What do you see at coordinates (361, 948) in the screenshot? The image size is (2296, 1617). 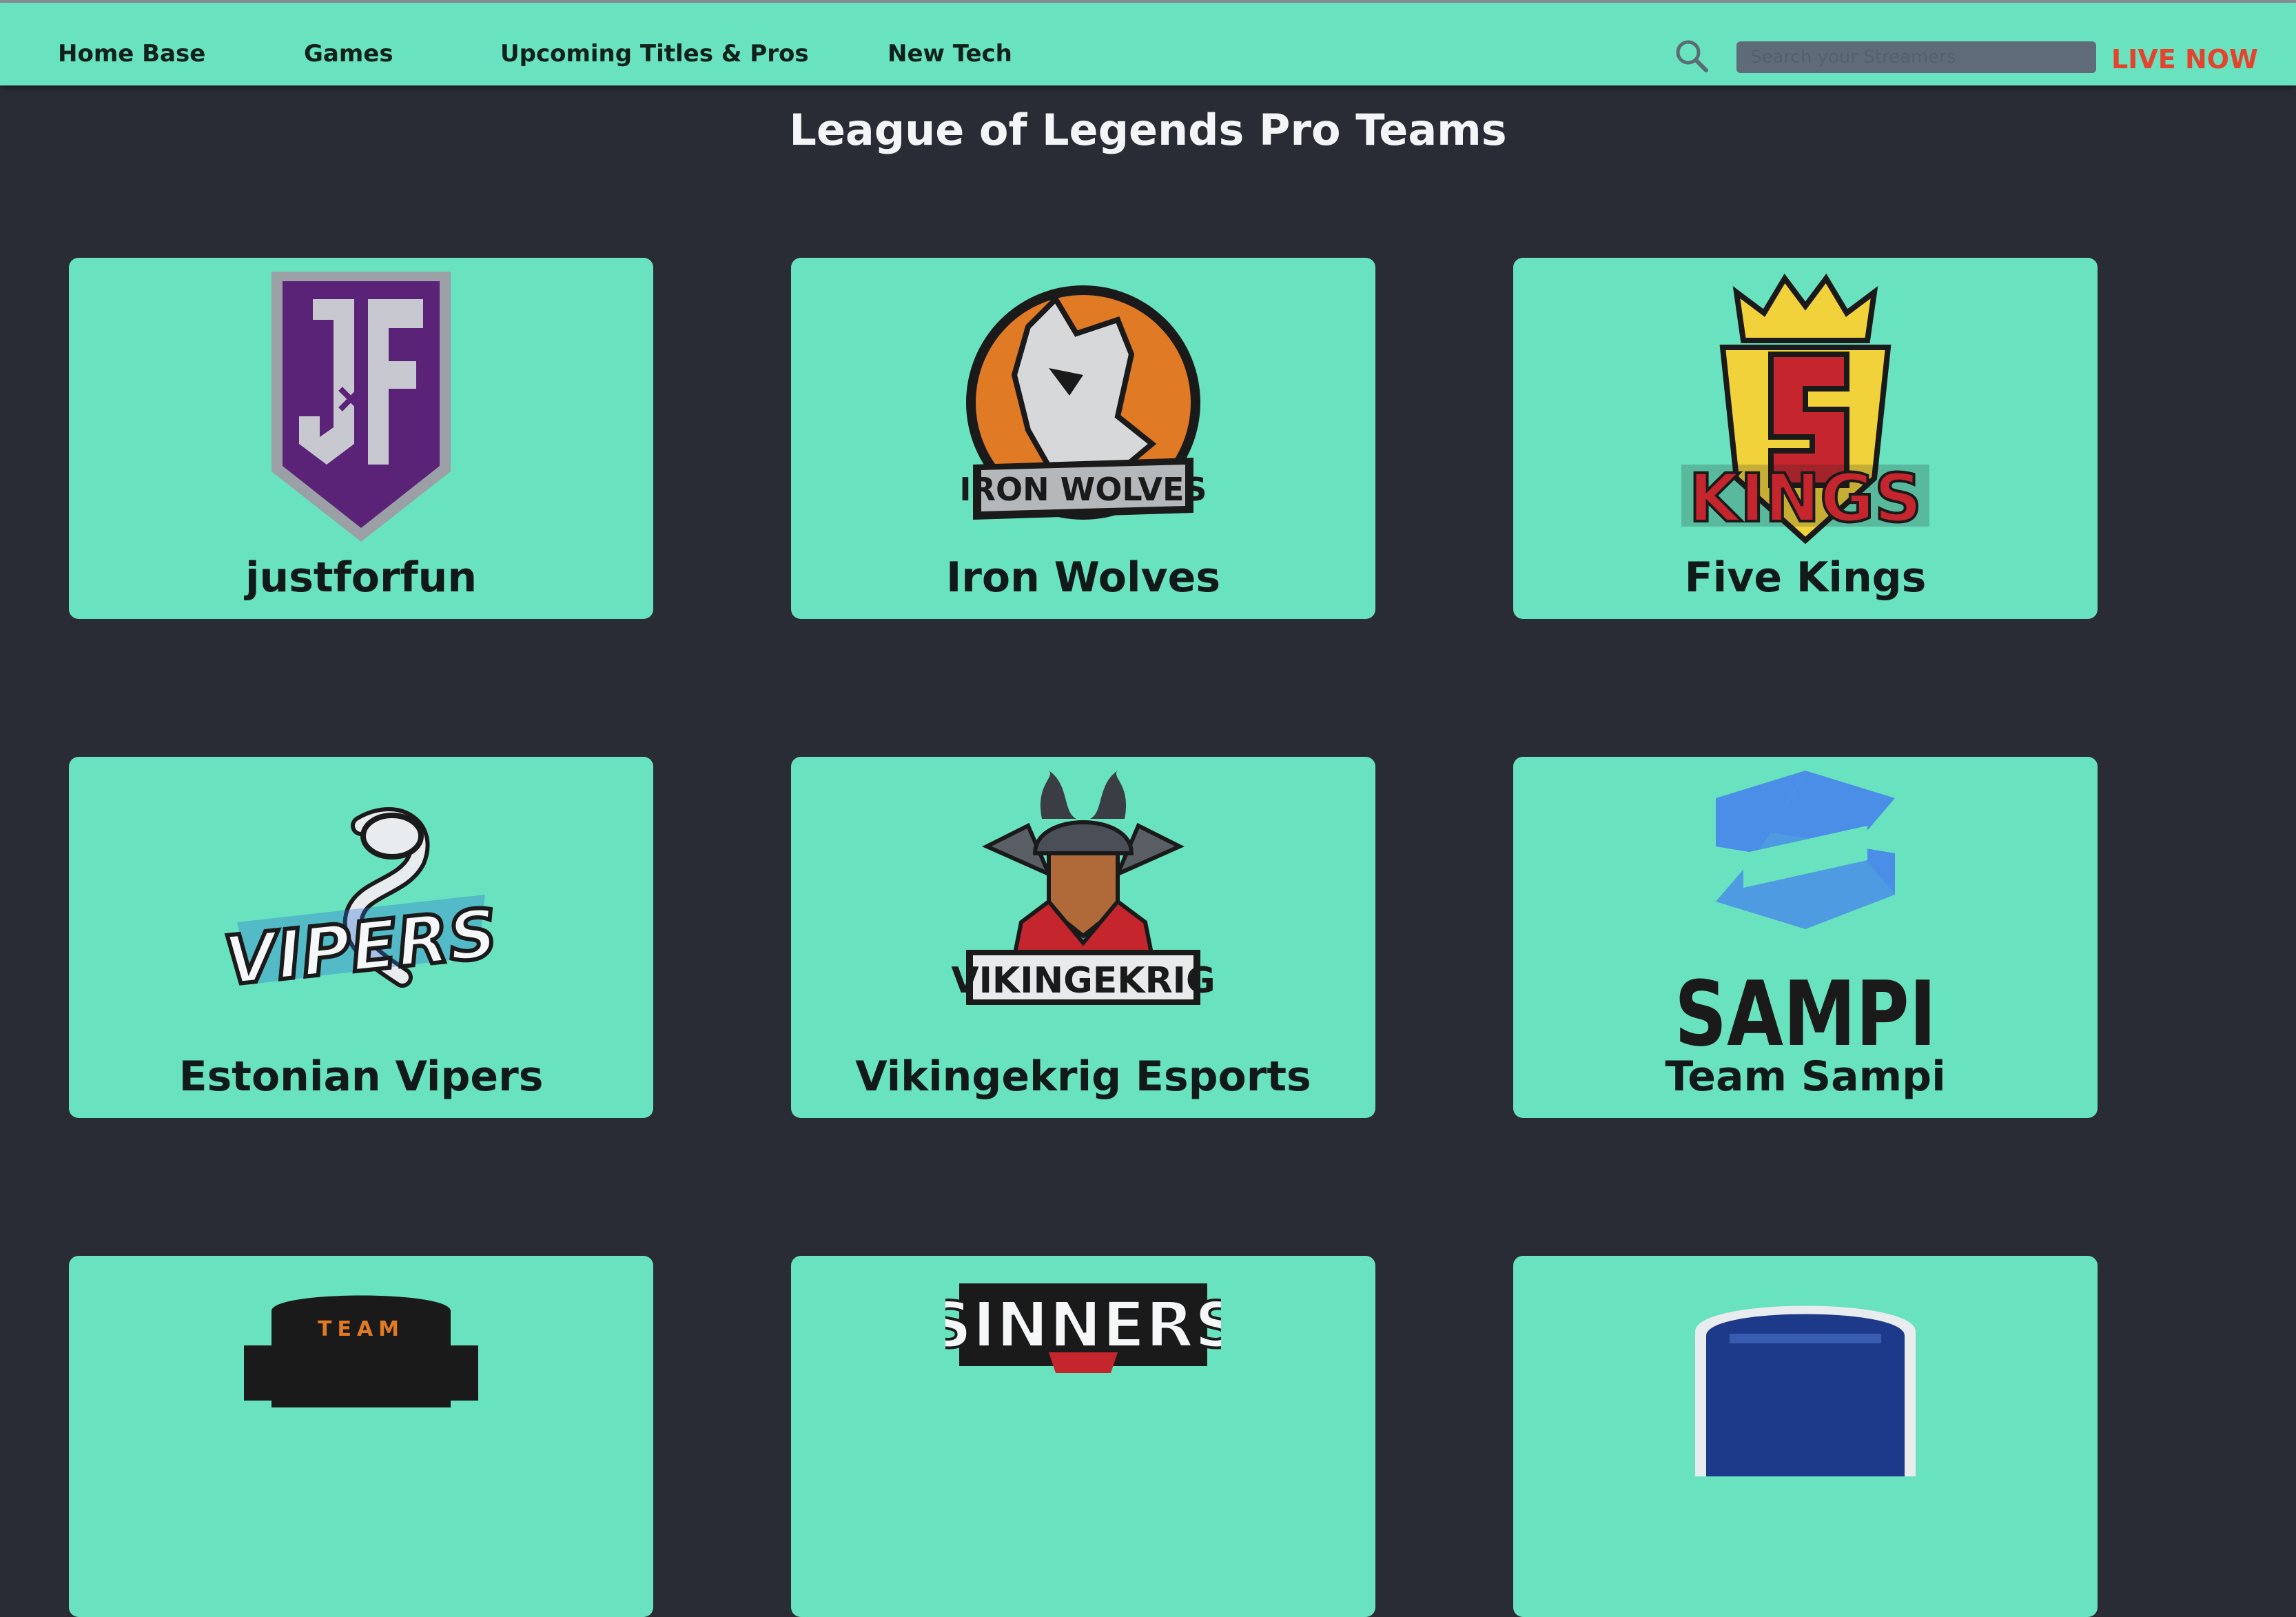 I see `svg-text: VIPERS` at bounding box center [361, 948].